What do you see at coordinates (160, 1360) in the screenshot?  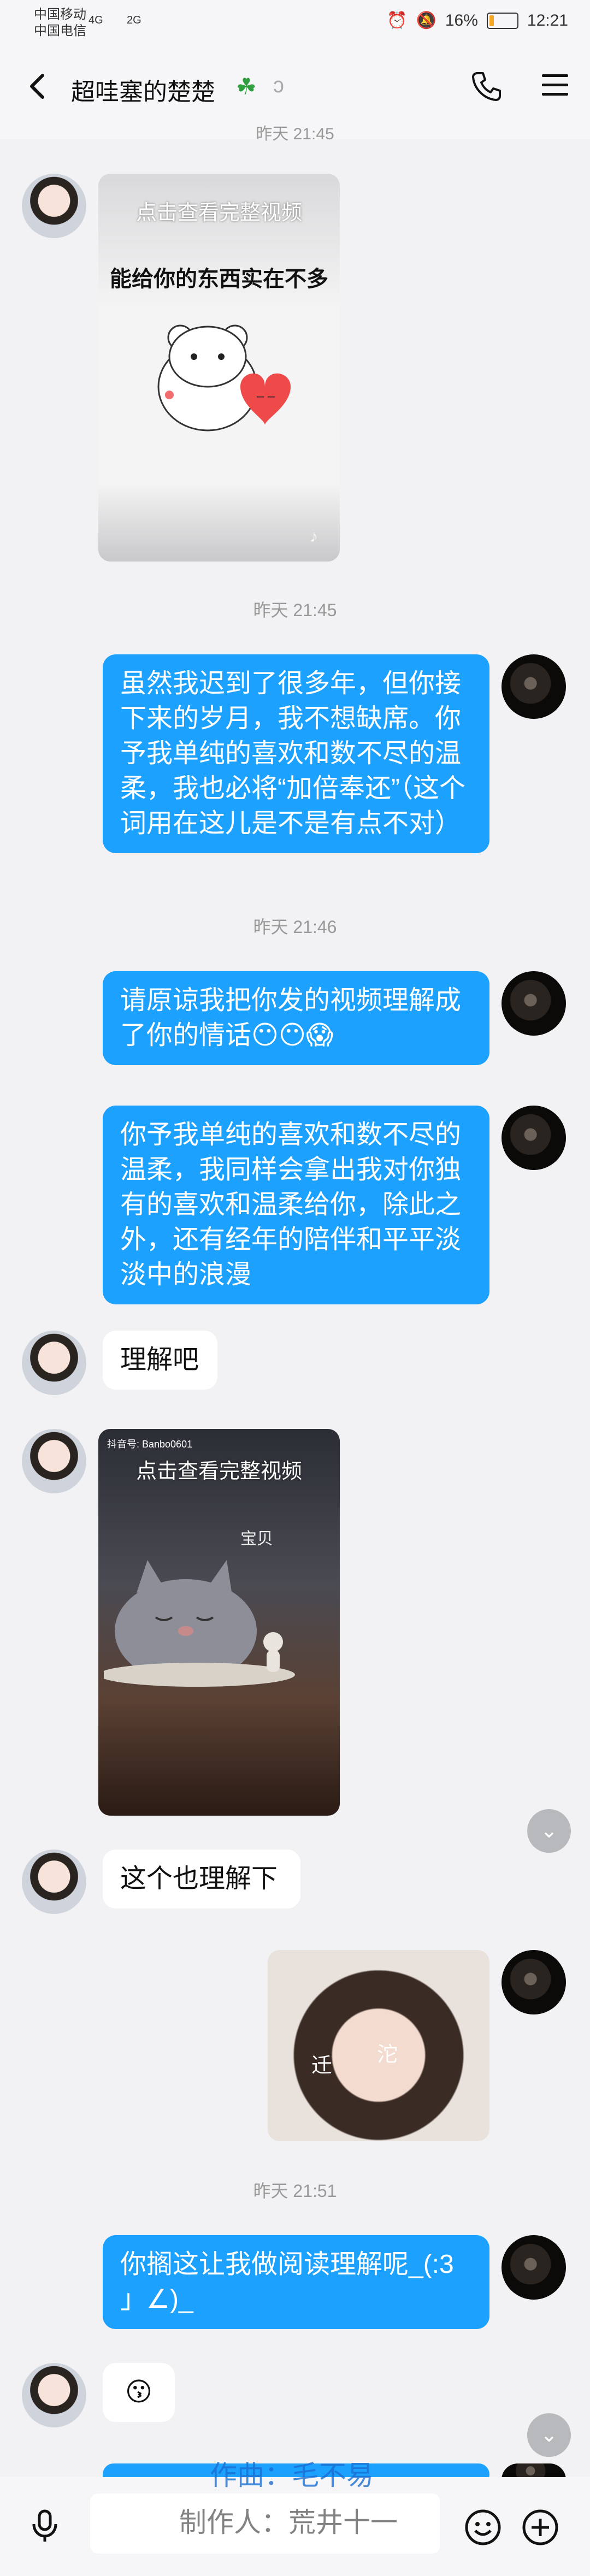 I see `message-bubble-received: 理解吧` at bounding box center [160, 1360].